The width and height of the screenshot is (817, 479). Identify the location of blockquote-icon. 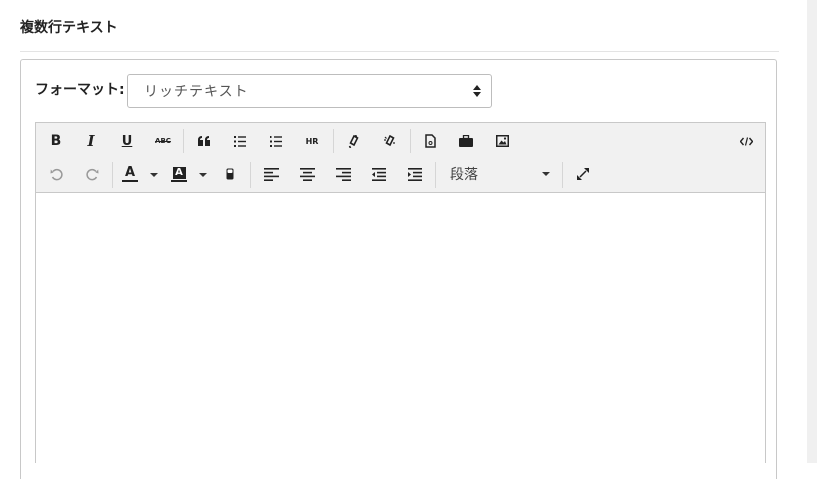
(204, 141).